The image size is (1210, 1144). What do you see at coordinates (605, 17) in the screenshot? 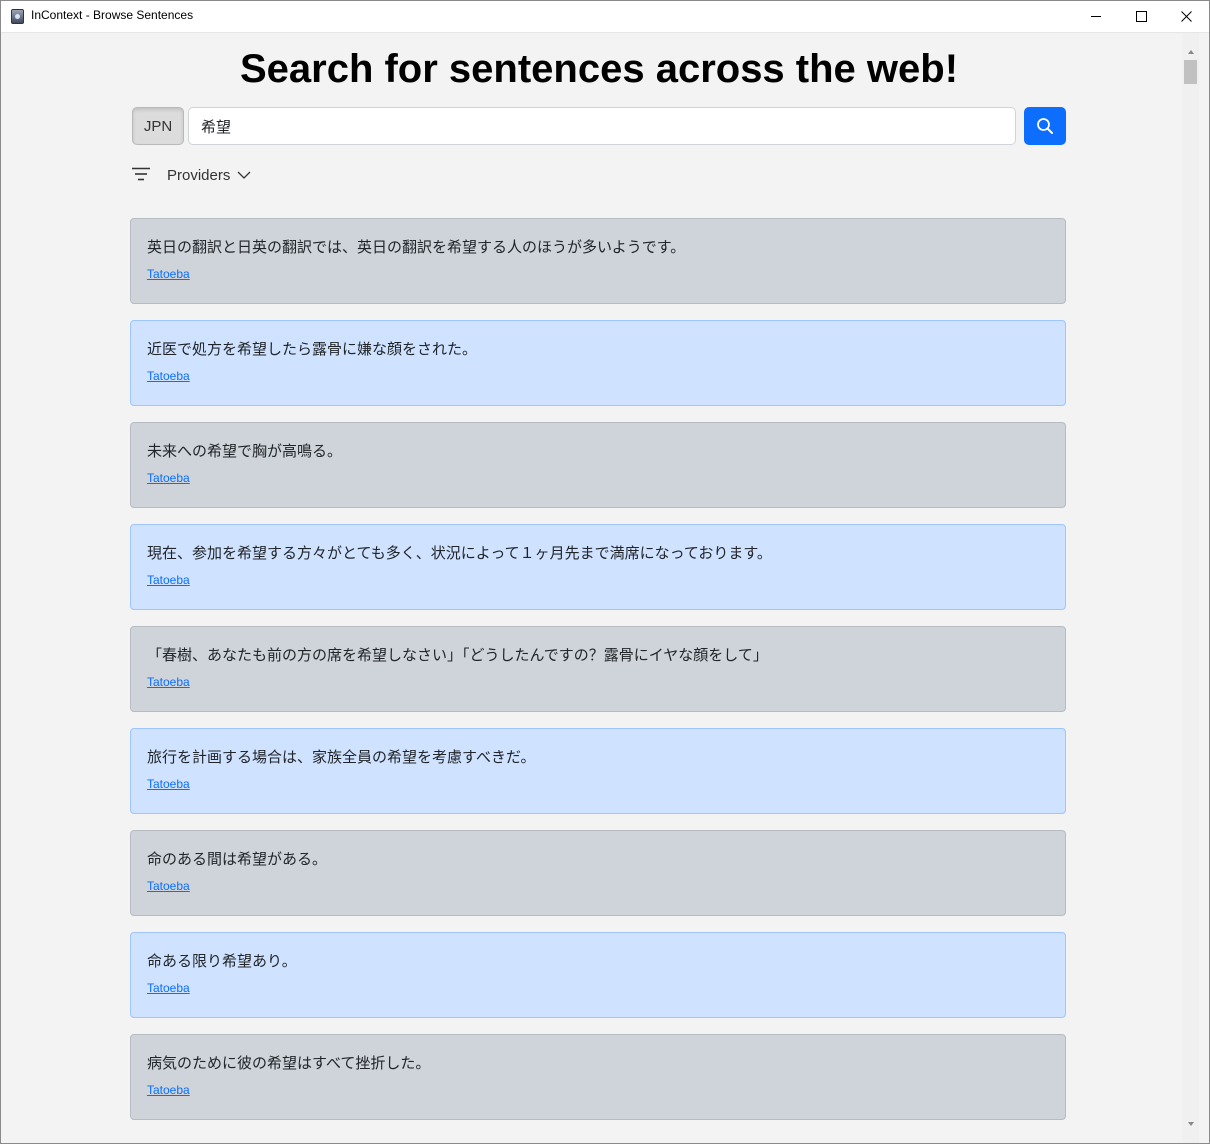
I see `title-bar: InContext - Browse Sentences` at bounding box center [605, 17].